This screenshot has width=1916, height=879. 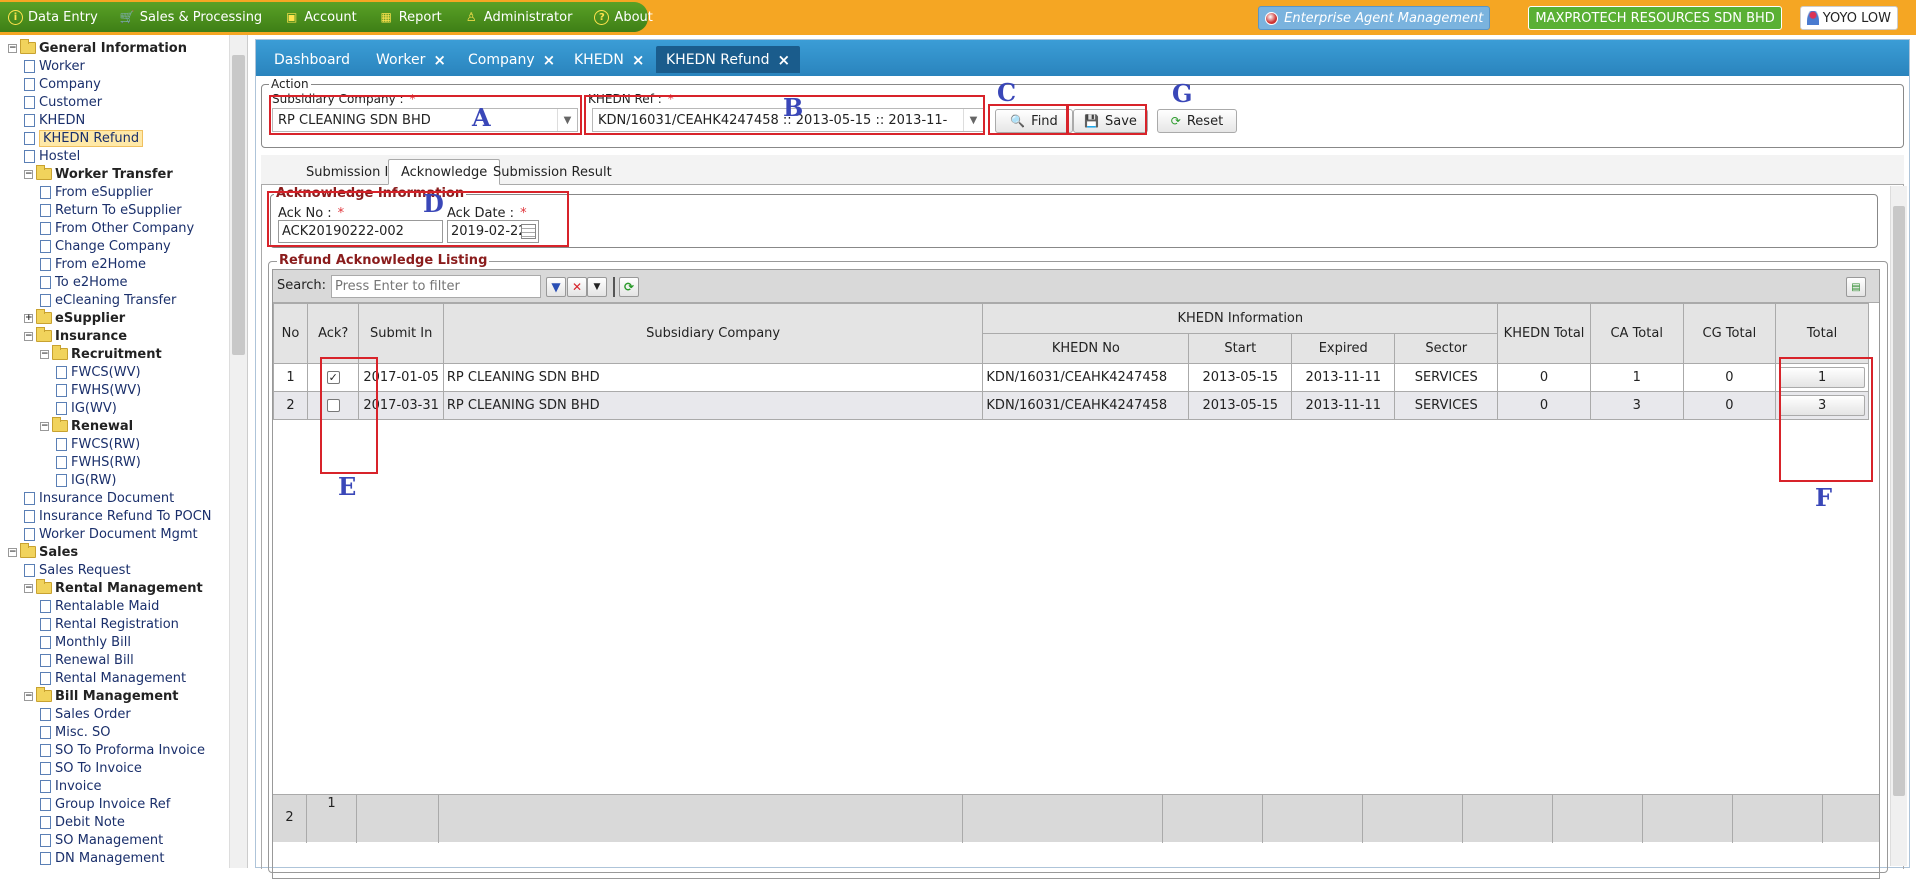 What do you see at coordinates (1343, 348) in the screenshot?
I see `col-expired: Expired` at bounding box center [1343, 348].